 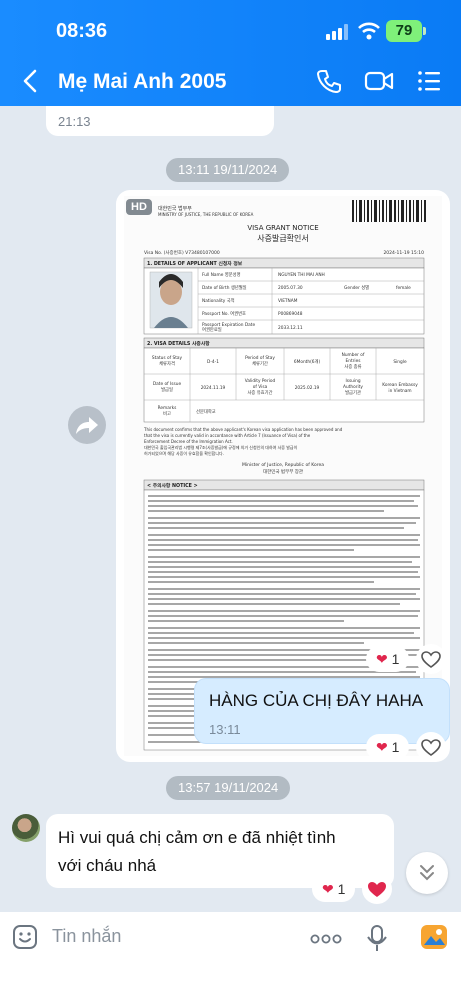 I want to click on battery-tip, so click(x=424, y=31).